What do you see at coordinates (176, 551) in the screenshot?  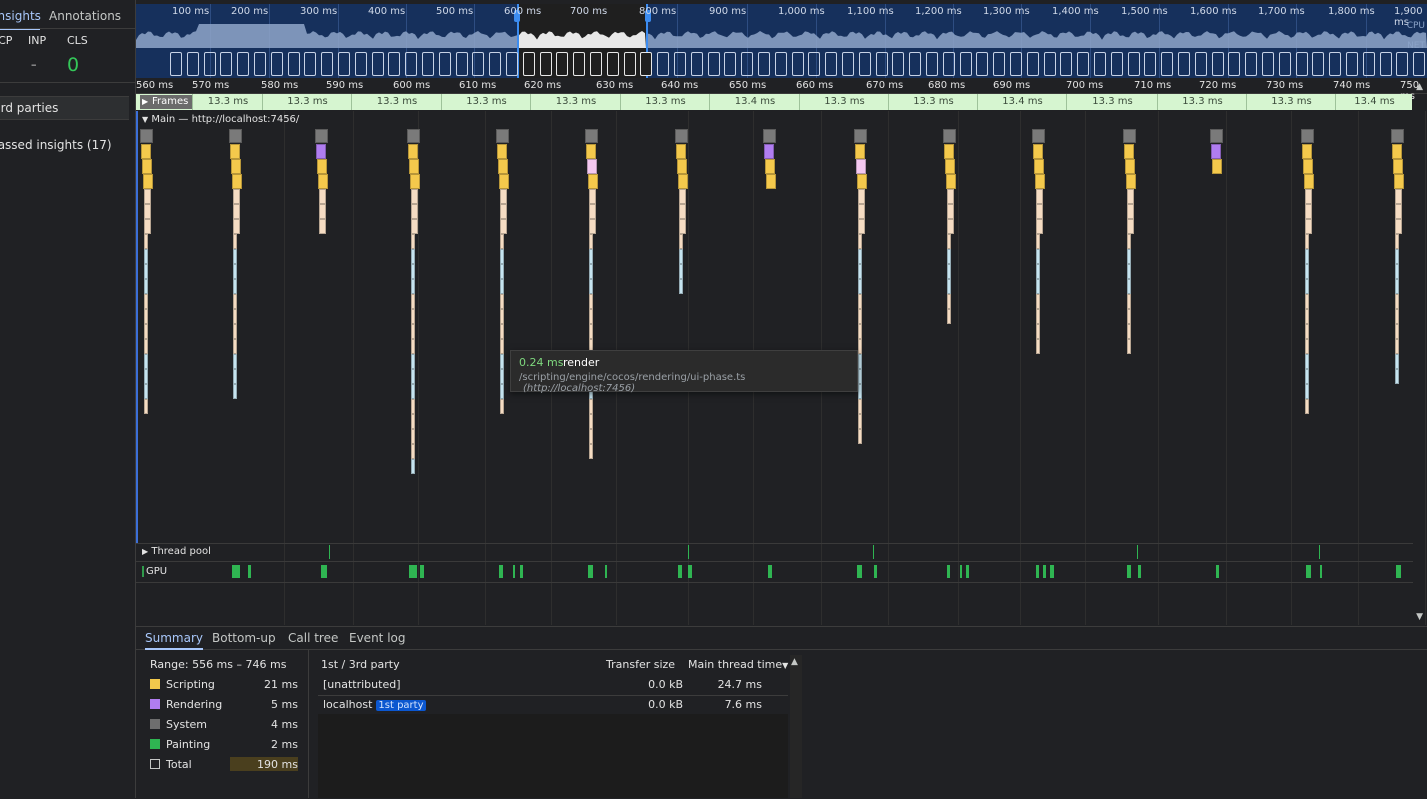 I see `thread-pool-label: ▶ Thread pool` at bounding box center [176, 551].